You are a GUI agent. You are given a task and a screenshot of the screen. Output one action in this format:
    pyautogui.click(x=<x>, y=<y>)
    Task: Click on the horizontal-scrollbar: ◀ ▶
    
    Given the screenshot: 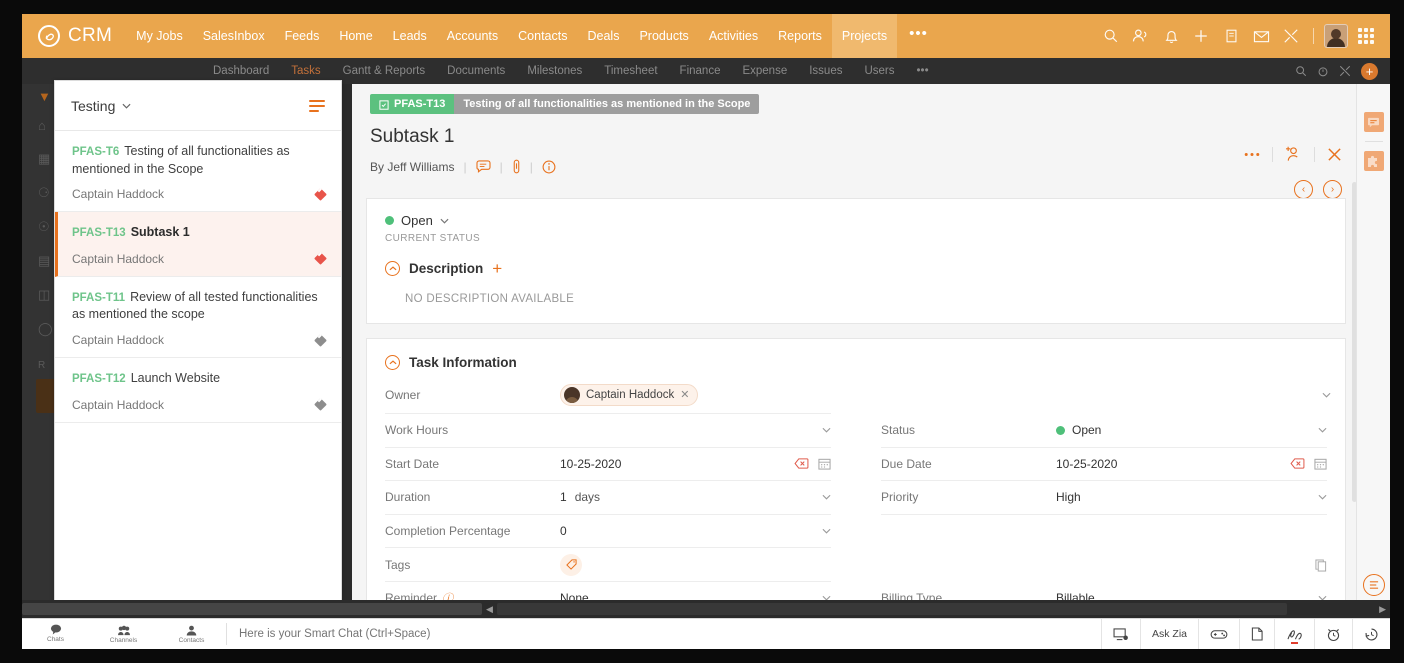 What is the action you would take?
    pyautogui.click(x=706, y=609)
    